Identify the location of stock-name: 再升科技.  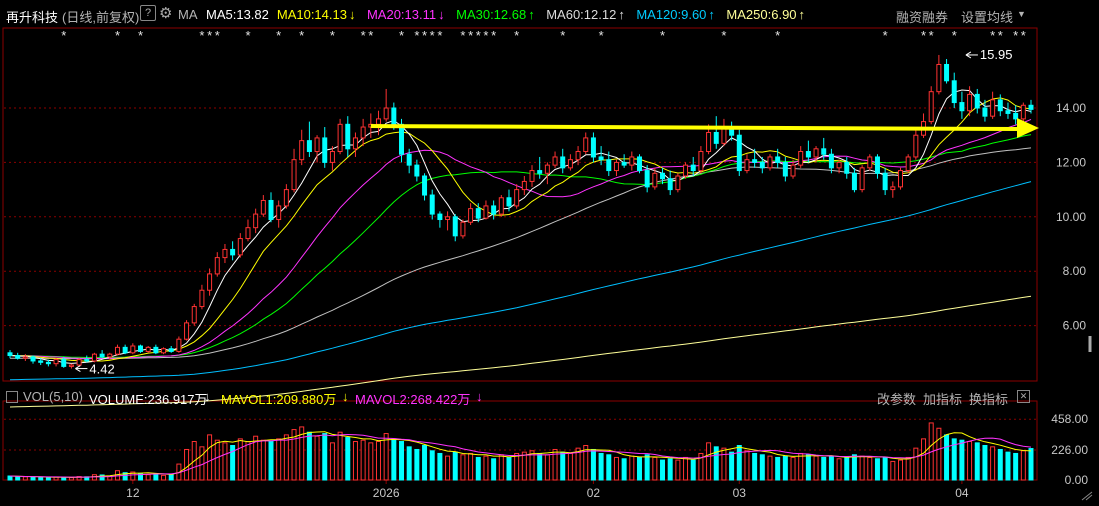
(32, 16).